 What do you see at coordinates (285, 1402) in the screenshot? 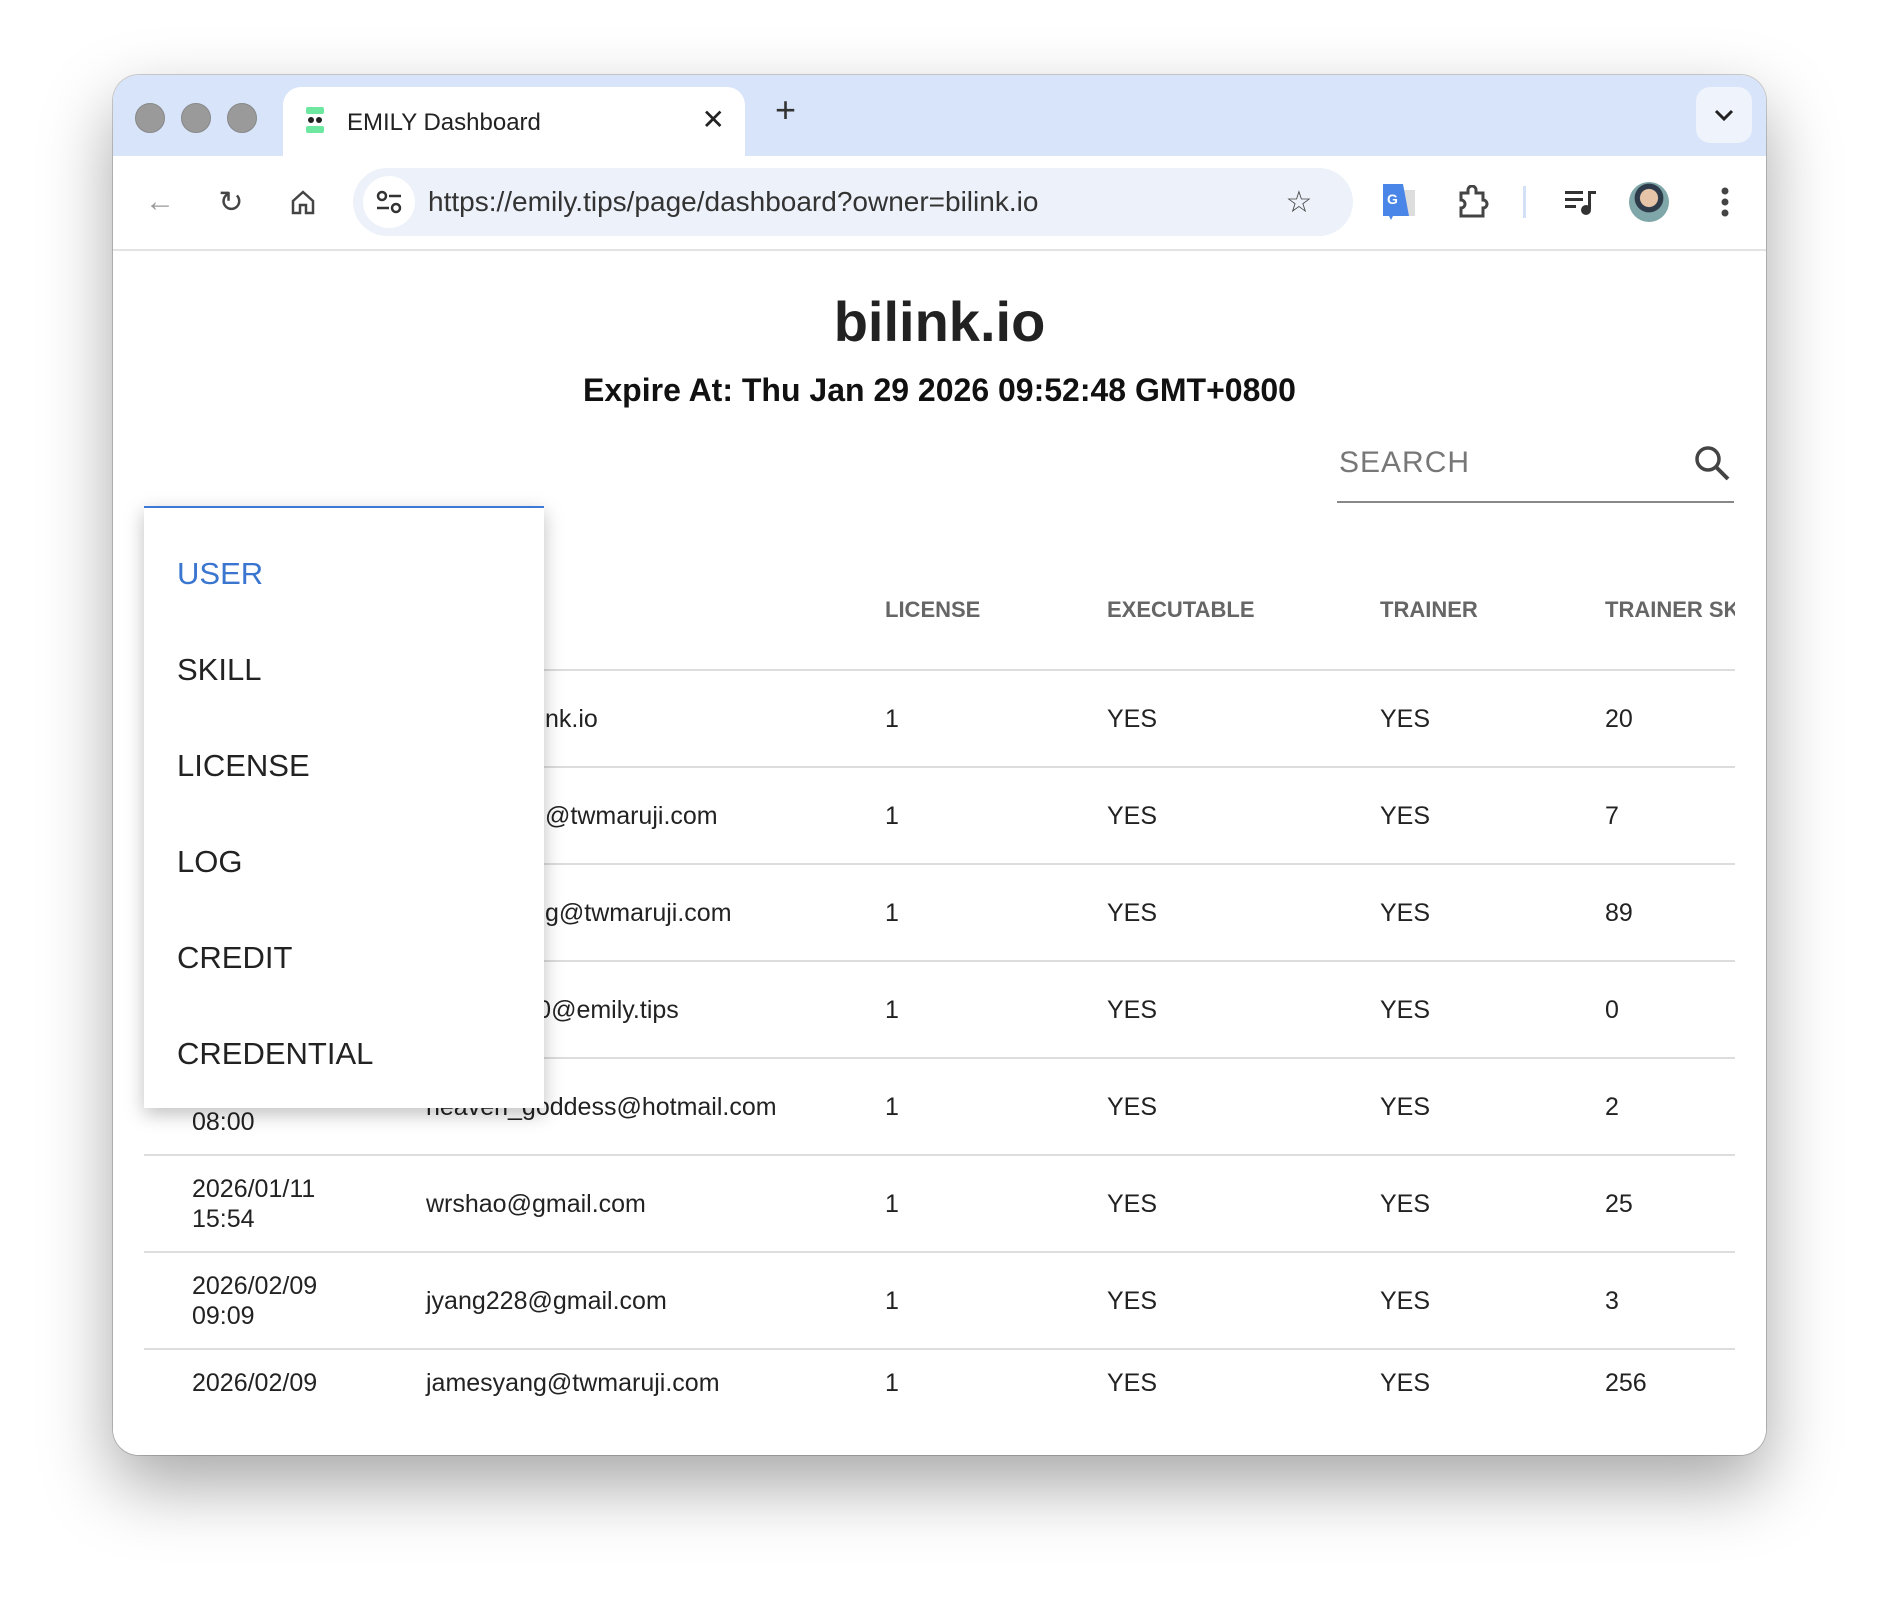
I see `cell-date: 2026/02/09` at bounding box center [285, 1402].